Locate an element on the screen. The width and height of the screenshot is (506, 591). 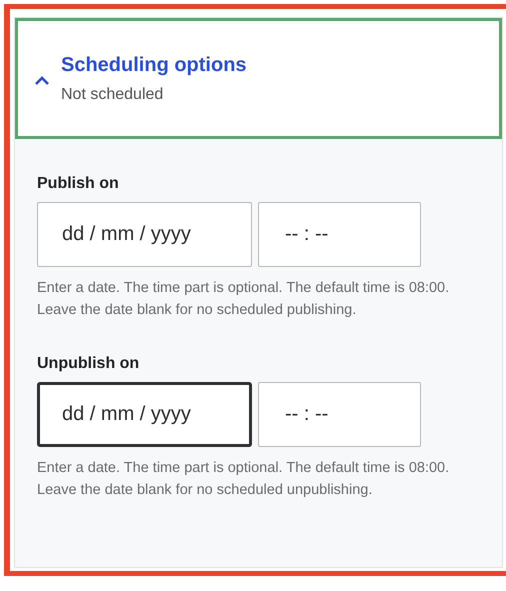
field-label: Publish on is located at coordinates (78, 184).